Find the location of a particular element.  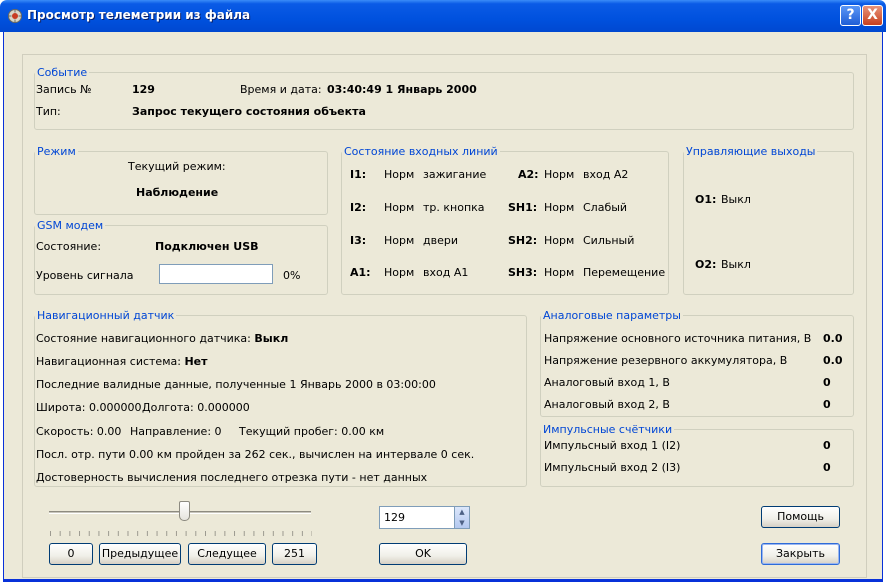

nav-longitude: Долгота: 0.000000 is located at coordinates (196, 407).